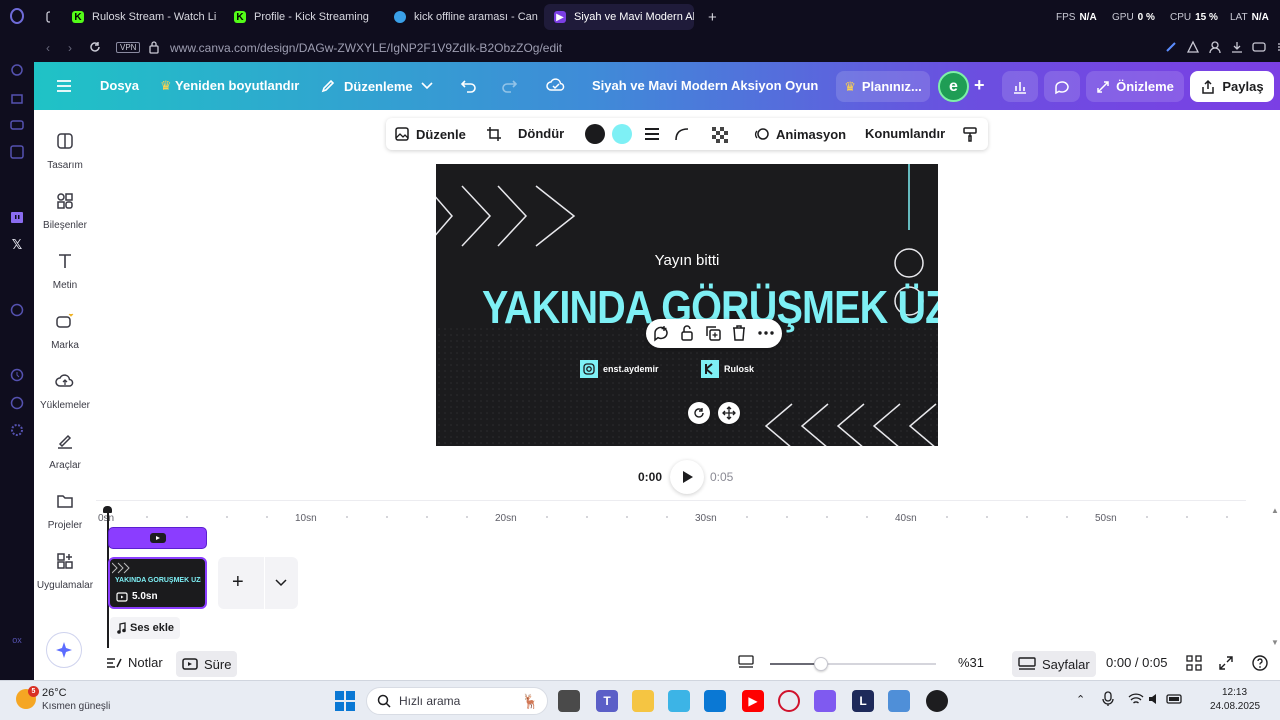 The height and width of the screenshot is (720, 1280). I want to click on file-menu: Dosya, so click(119, 85).